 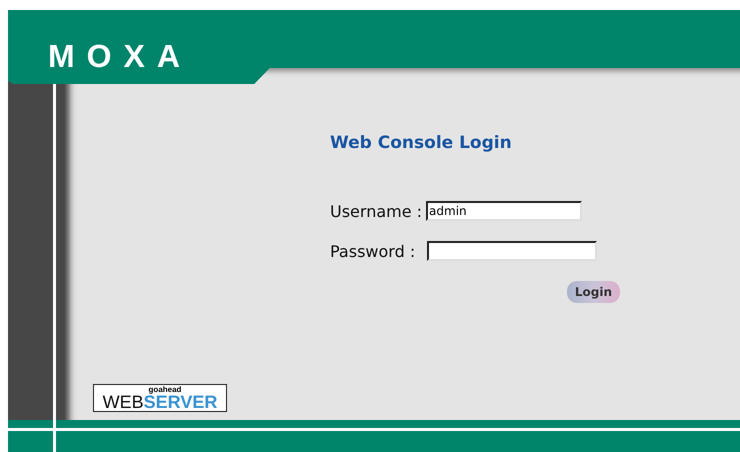 I want to click on input-field, so click(x=512, y=251).